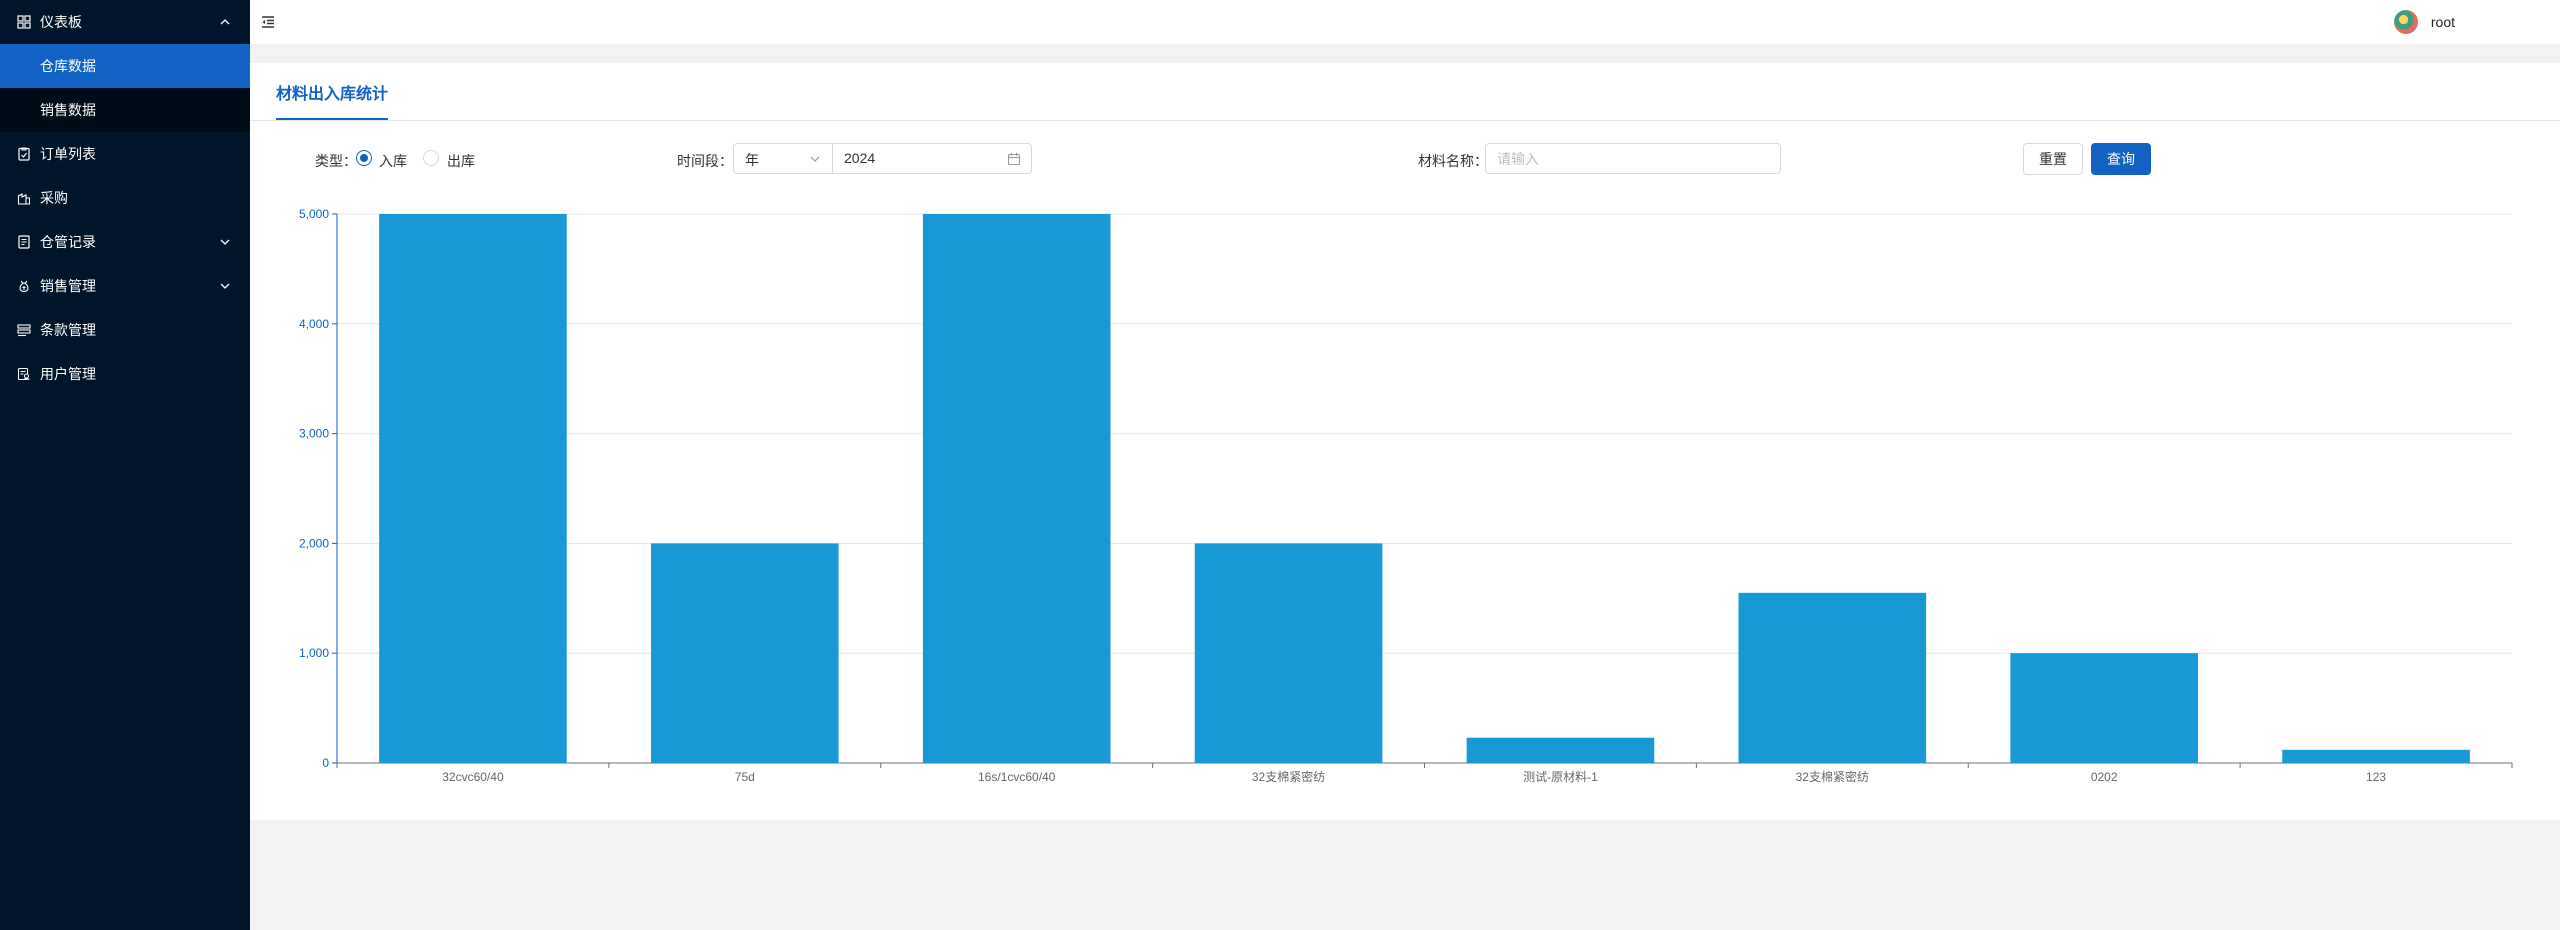  I want to click on x-tick-label: 32cvc60/40, so click(473, 777).